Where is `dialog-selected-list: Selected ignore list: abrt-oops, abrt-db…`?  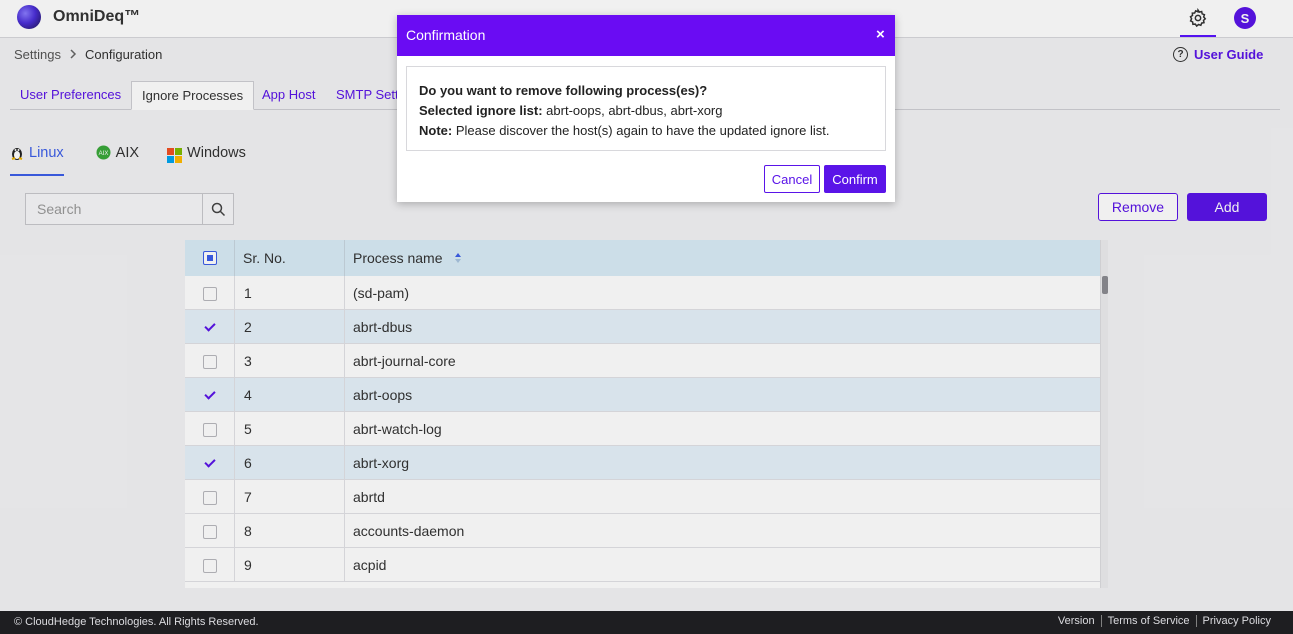
dialog-selected-list: Selected ignore list: abrt-oops, abrt-db… is located at coordinates (571, 110).